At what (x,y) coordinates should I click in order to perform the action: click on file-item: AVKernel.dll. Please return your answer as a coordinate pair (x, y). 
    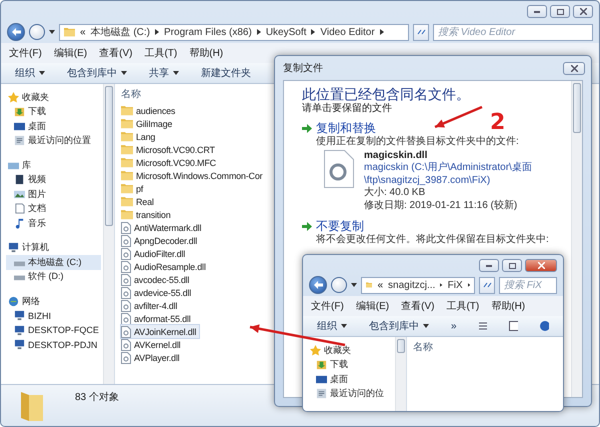
    Looking at the image, I should click on (152, 344).